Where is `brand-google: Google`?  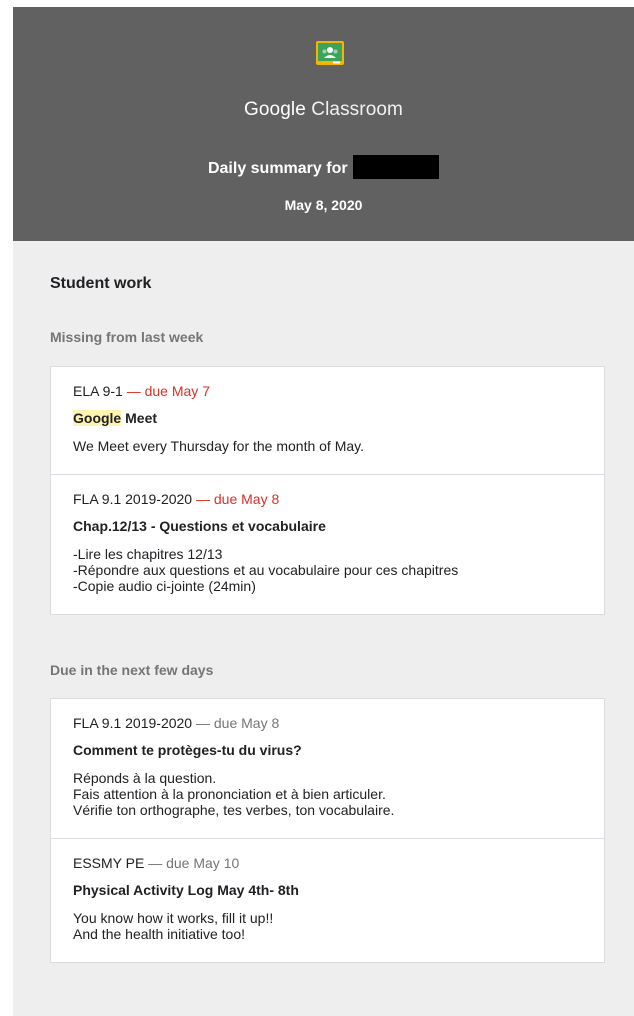 brand-google: Google is located at coordinates (275, 109).